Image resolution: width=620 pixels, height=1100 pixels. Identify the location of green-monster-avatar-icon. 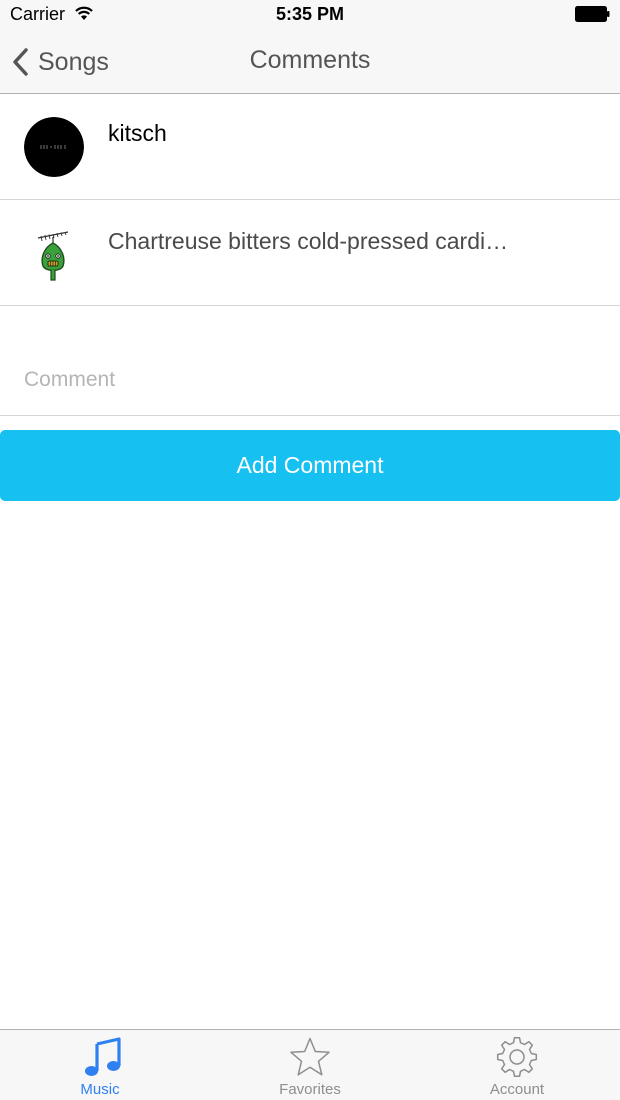
(54, 253).